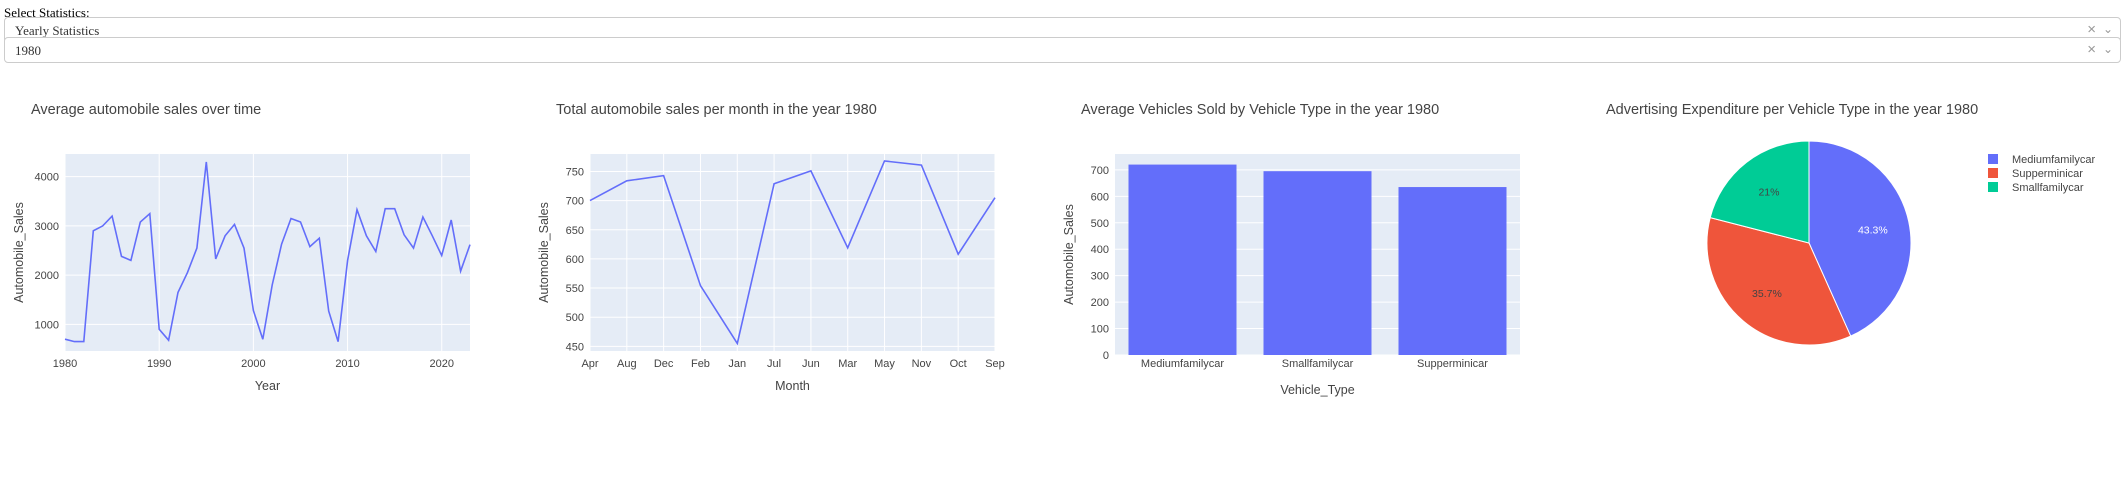  What do you see at coordinates (2053, 160) in the screenshot?
I see `legend-label: Mediumfamilycar` at bounding box center [2053, 160].